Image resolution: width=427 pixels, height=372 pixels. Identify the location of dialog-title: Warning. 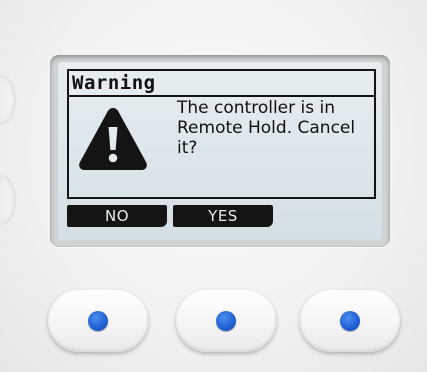
(114, 83).